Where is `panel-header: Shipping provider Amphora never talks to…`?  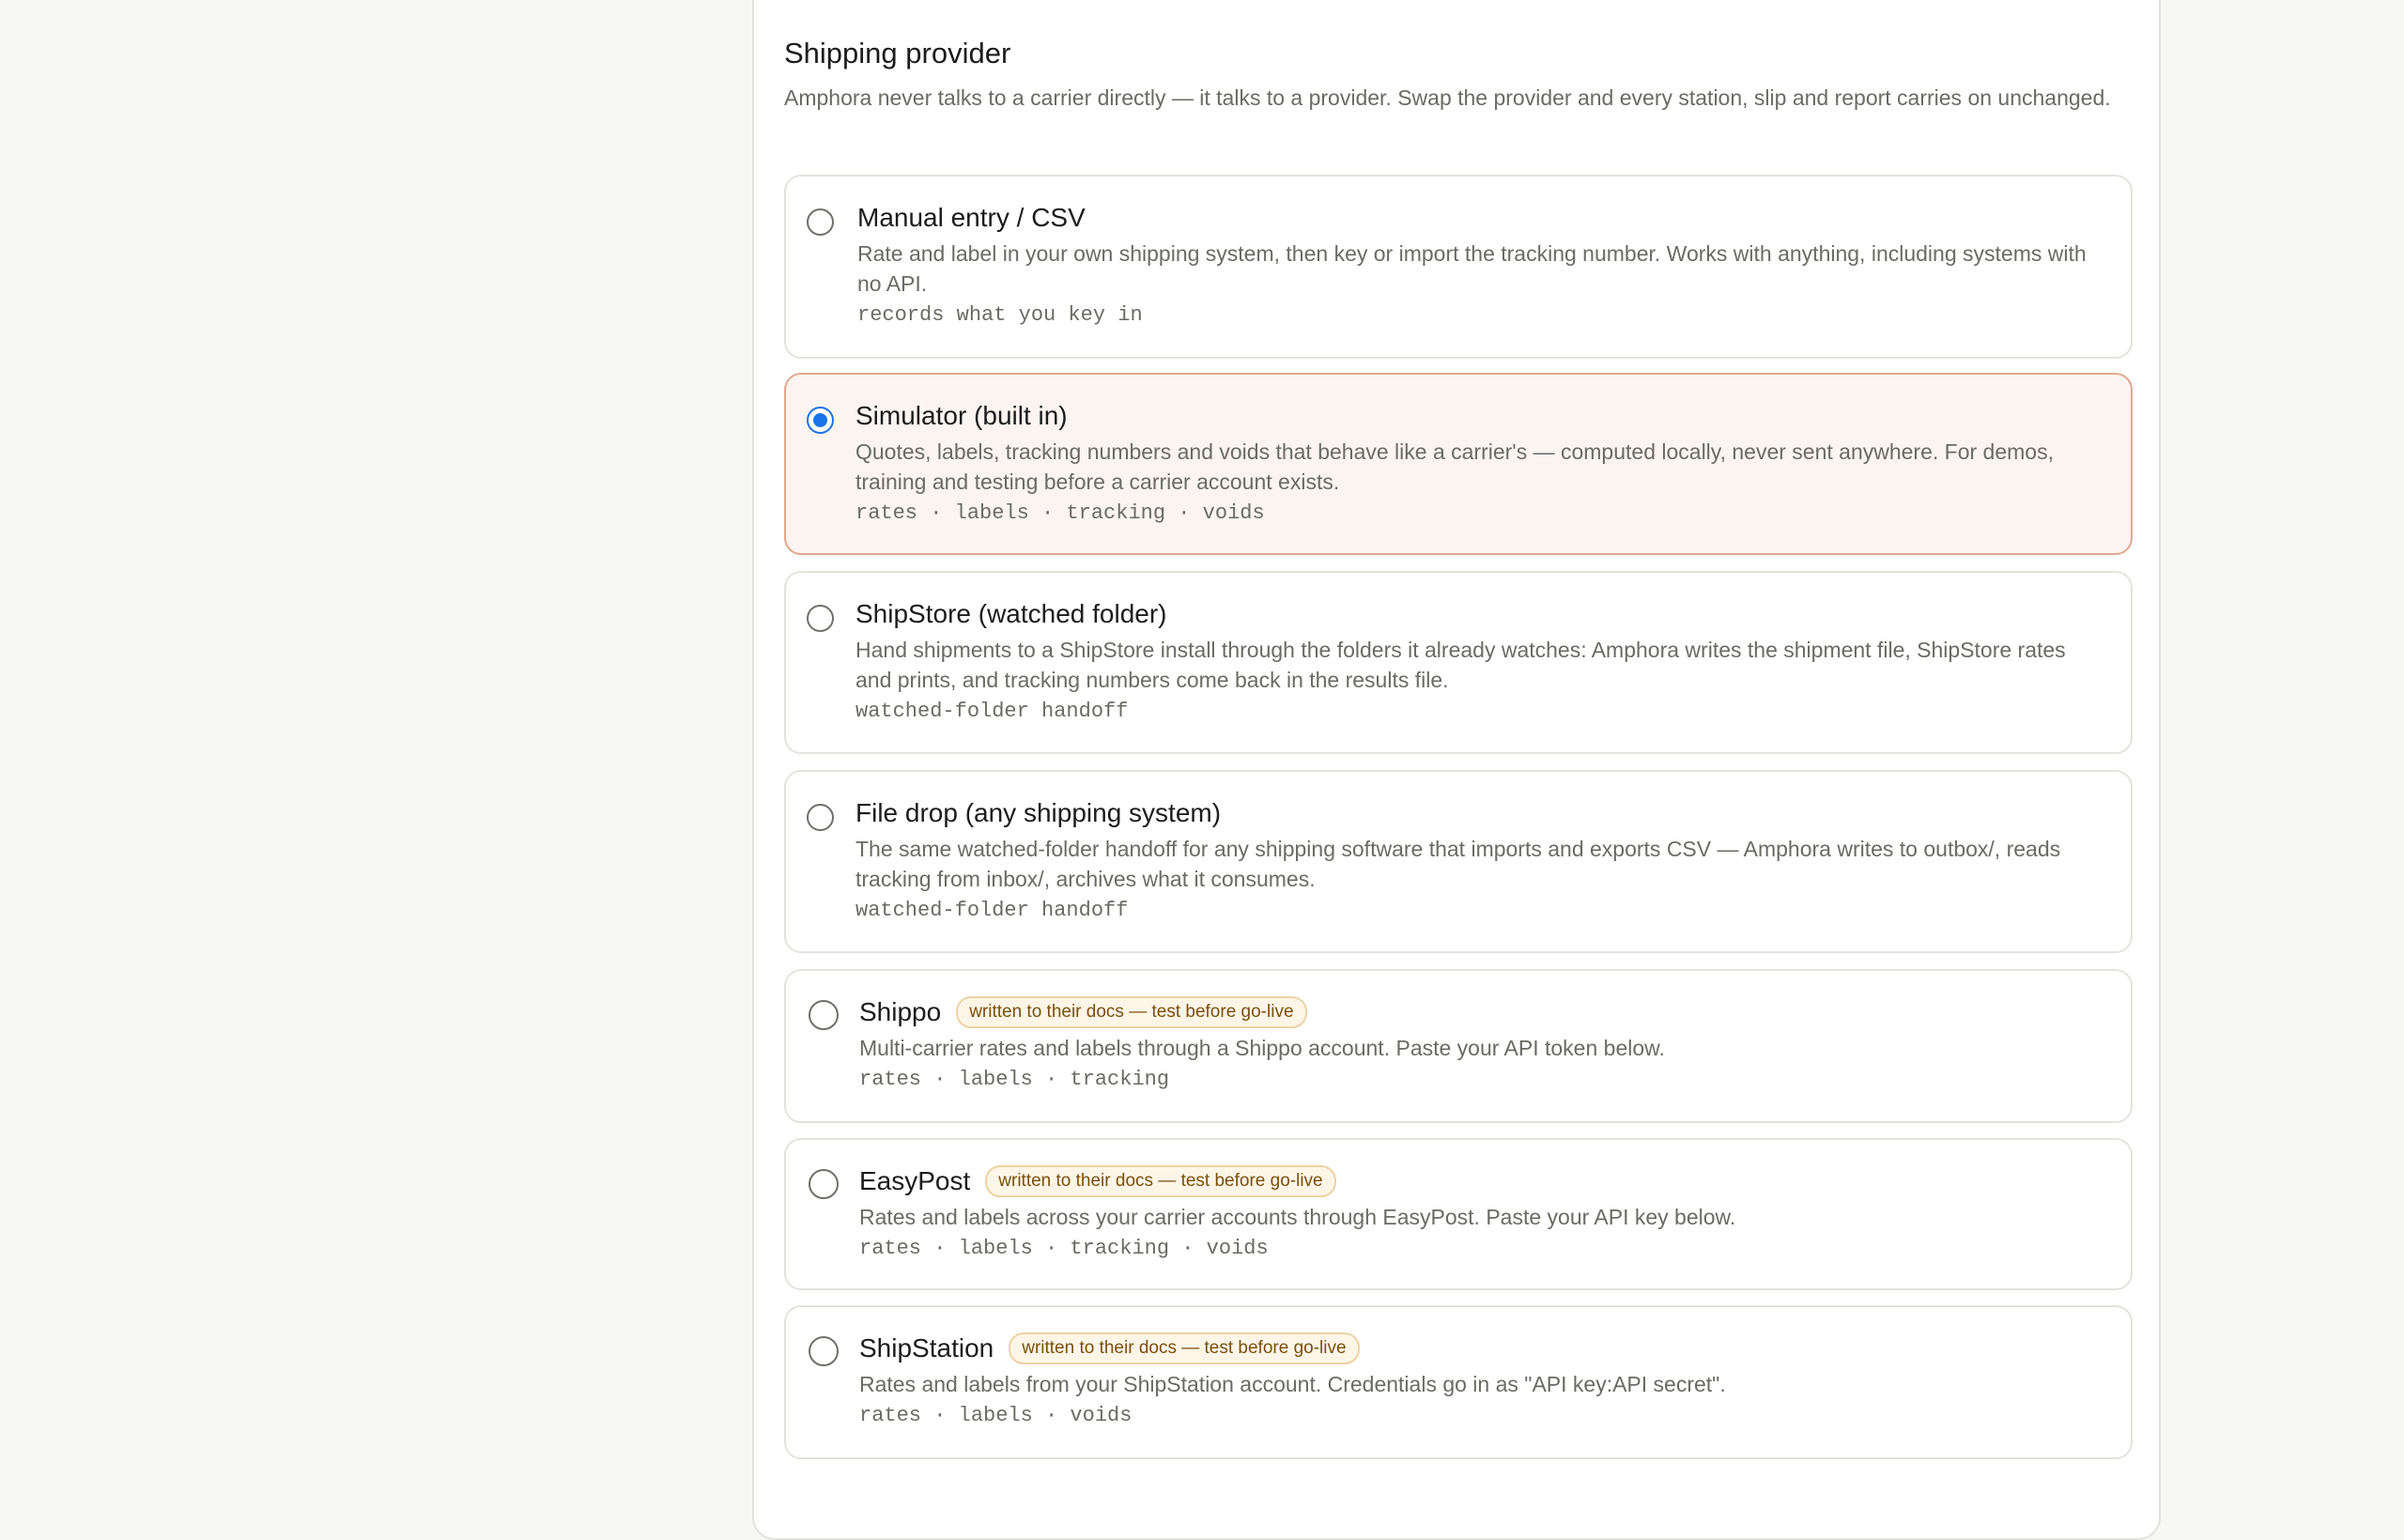
panel-header: Shipping provider Amphora never talks to… is located at coordinates (1460, 73).